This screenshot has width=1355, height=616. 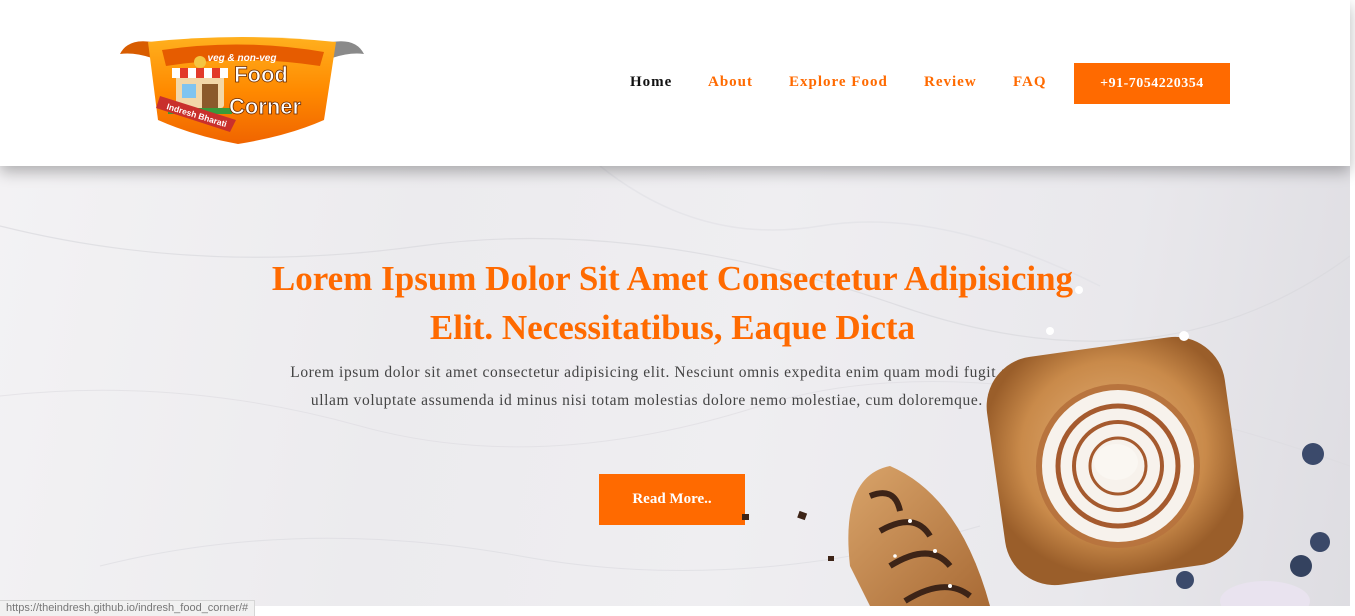 What do you see at coordinates (730, 82) in the screenshot?
I see `nav-about: About` at bounding box center [730, 82].